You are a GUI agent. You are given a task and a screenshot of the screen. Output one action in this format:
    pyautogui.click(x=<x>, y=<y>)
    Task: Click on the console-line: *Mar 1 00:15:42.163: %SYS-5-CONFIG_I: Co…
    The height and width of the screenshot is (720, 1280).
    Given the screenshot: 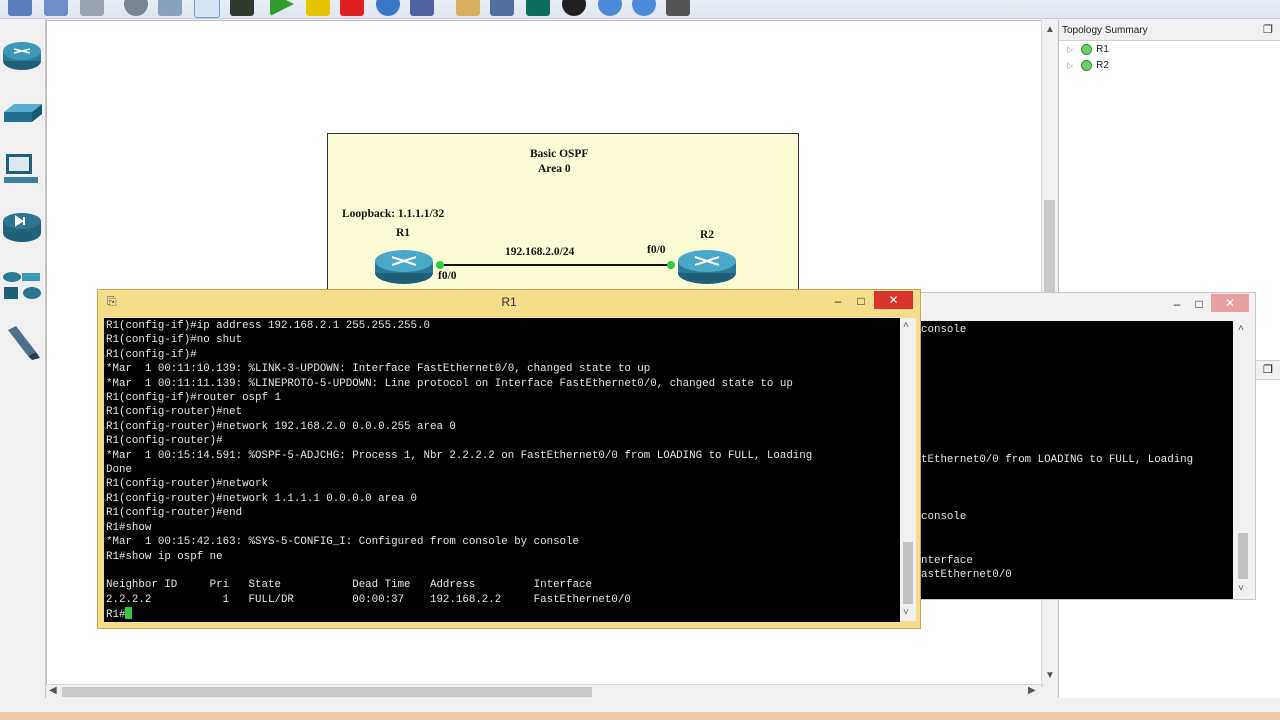 What is the action you would take?
    pyautogui.click(x=342, y=542)
    